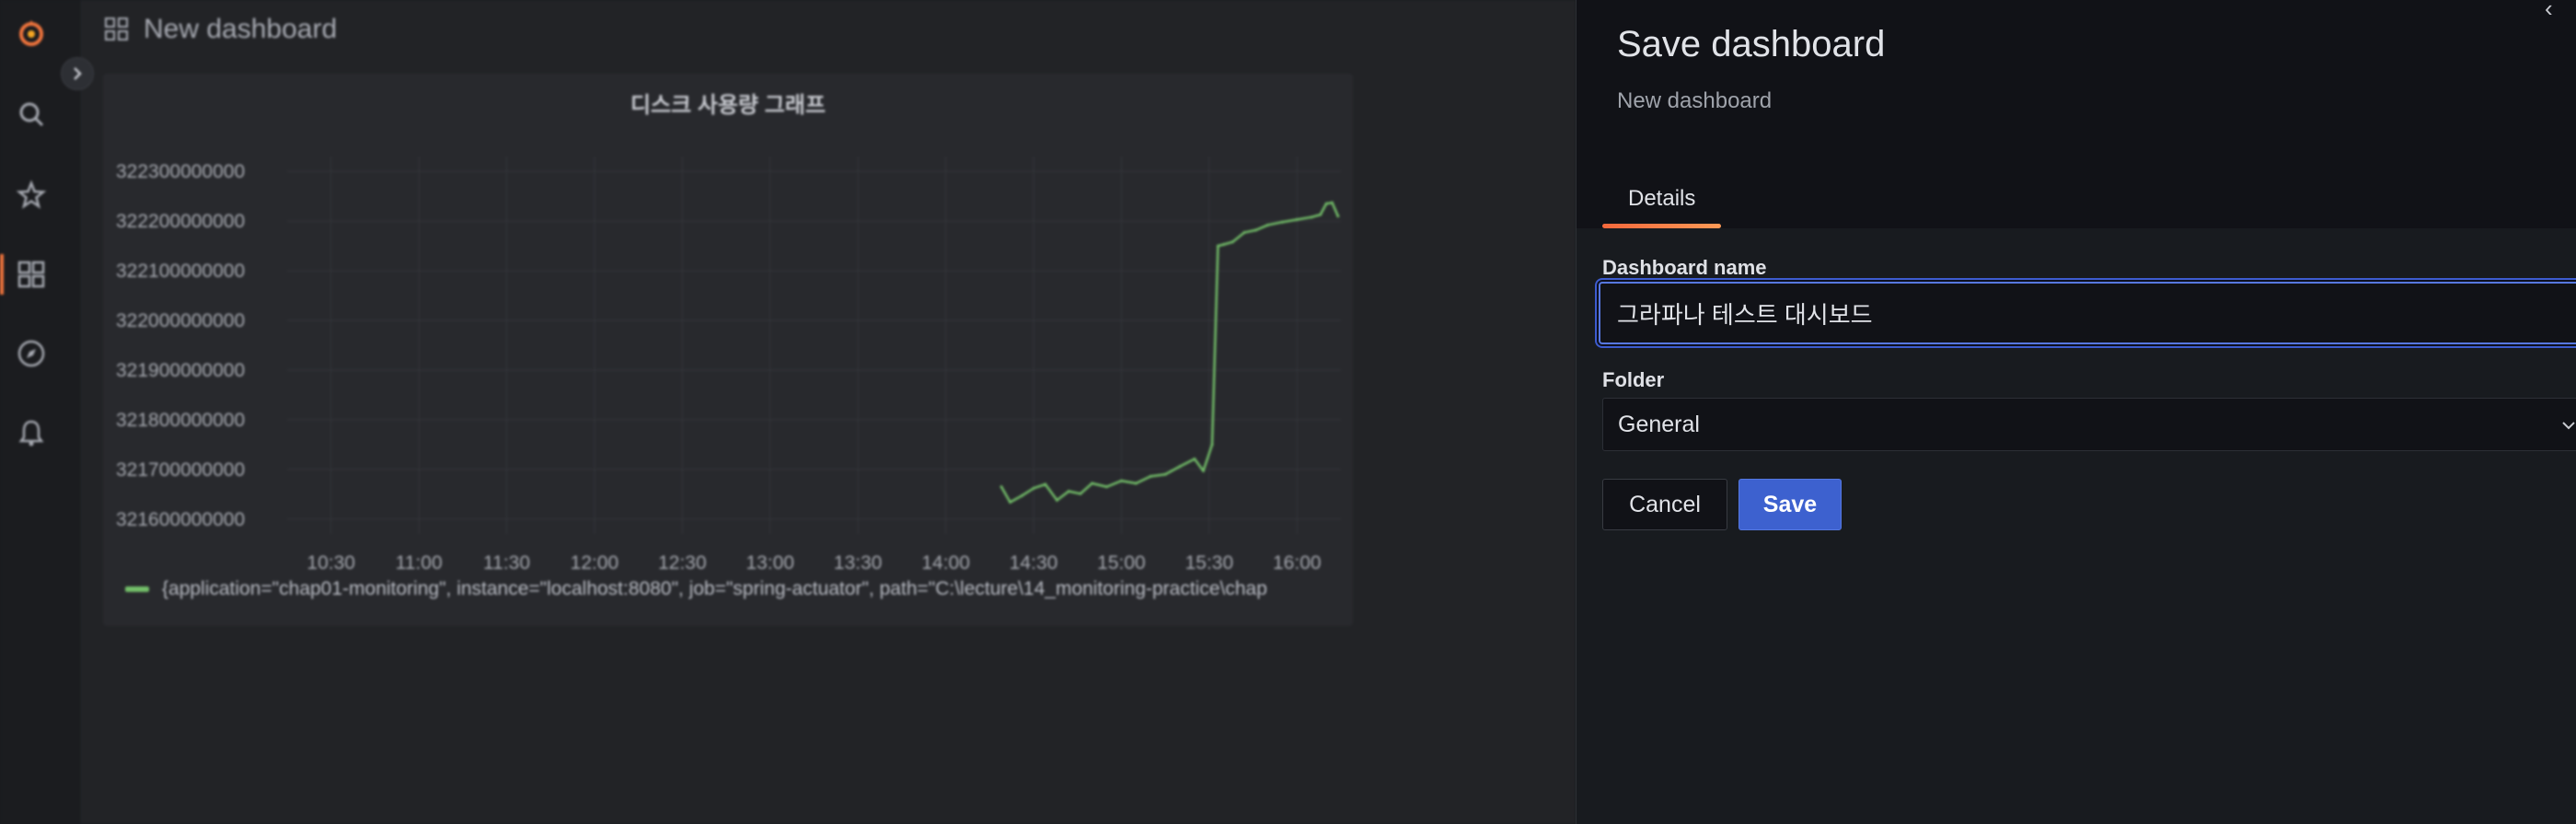 Image resolution: width=2576 pixels, height=824 pixels. Describe the element at coordinates (1209, 563) in the screenshot. I see `x-tick-label: 15:30` at that location.